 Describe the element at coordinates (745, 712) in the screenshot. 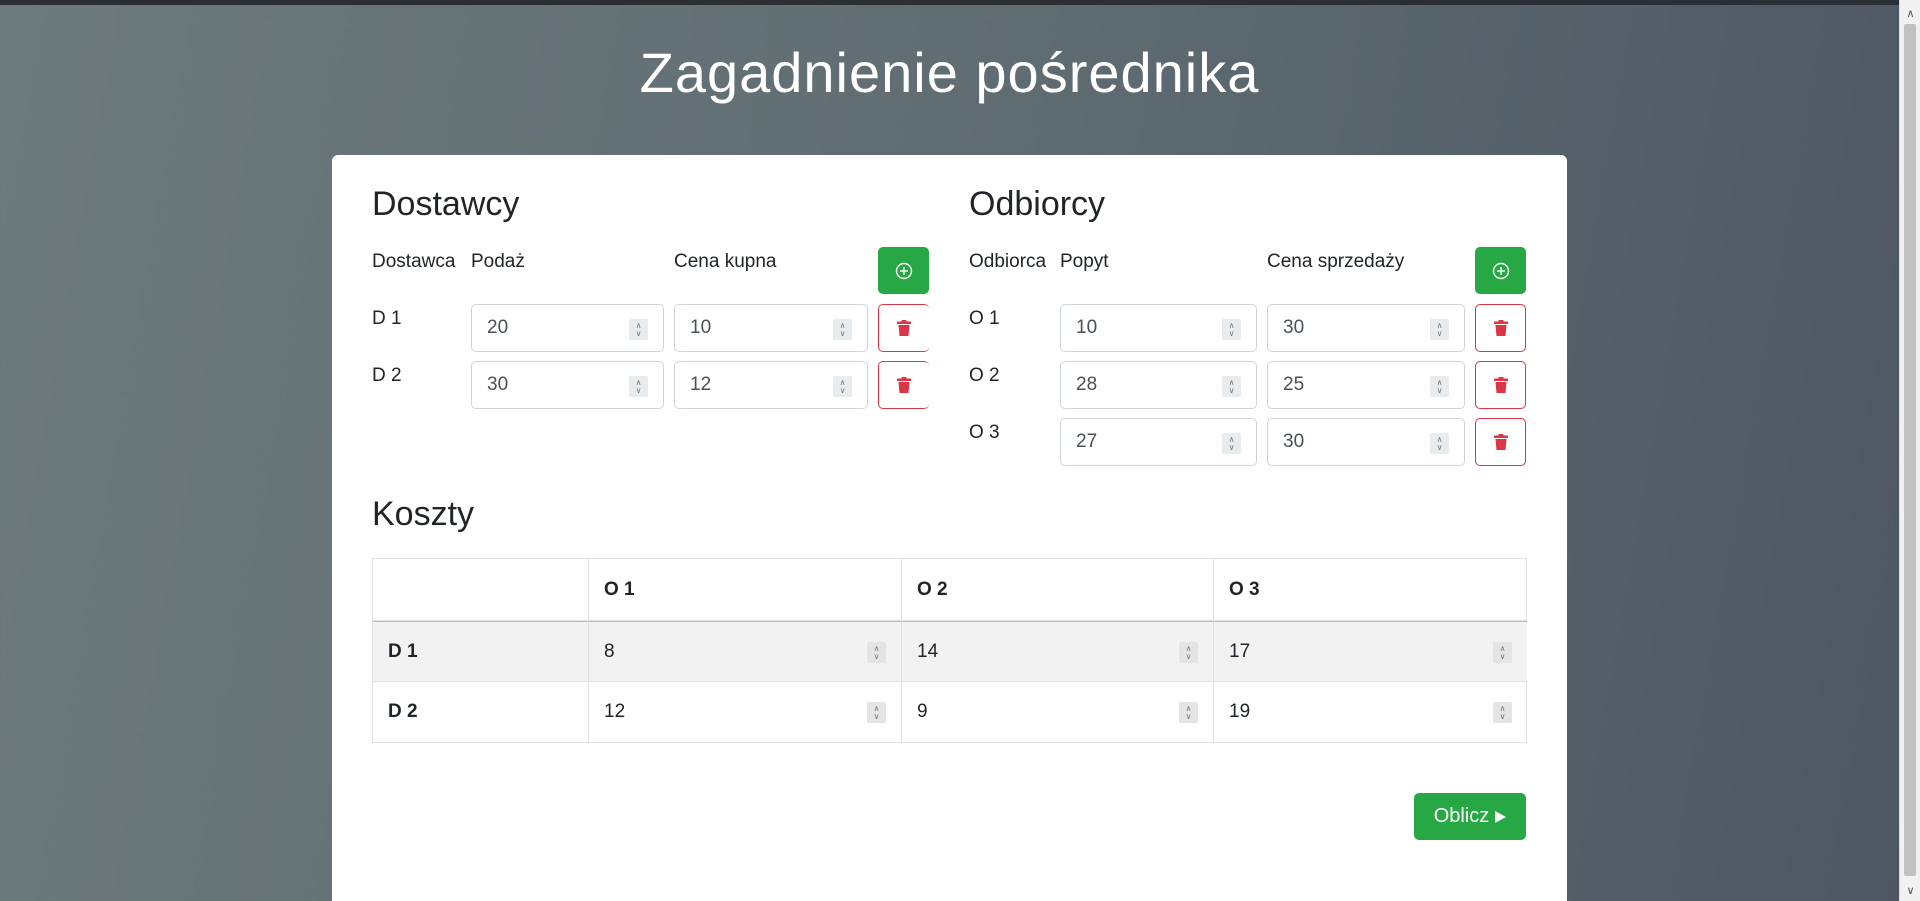

I see `cost-input: 12 ∧ ∨` at that location.